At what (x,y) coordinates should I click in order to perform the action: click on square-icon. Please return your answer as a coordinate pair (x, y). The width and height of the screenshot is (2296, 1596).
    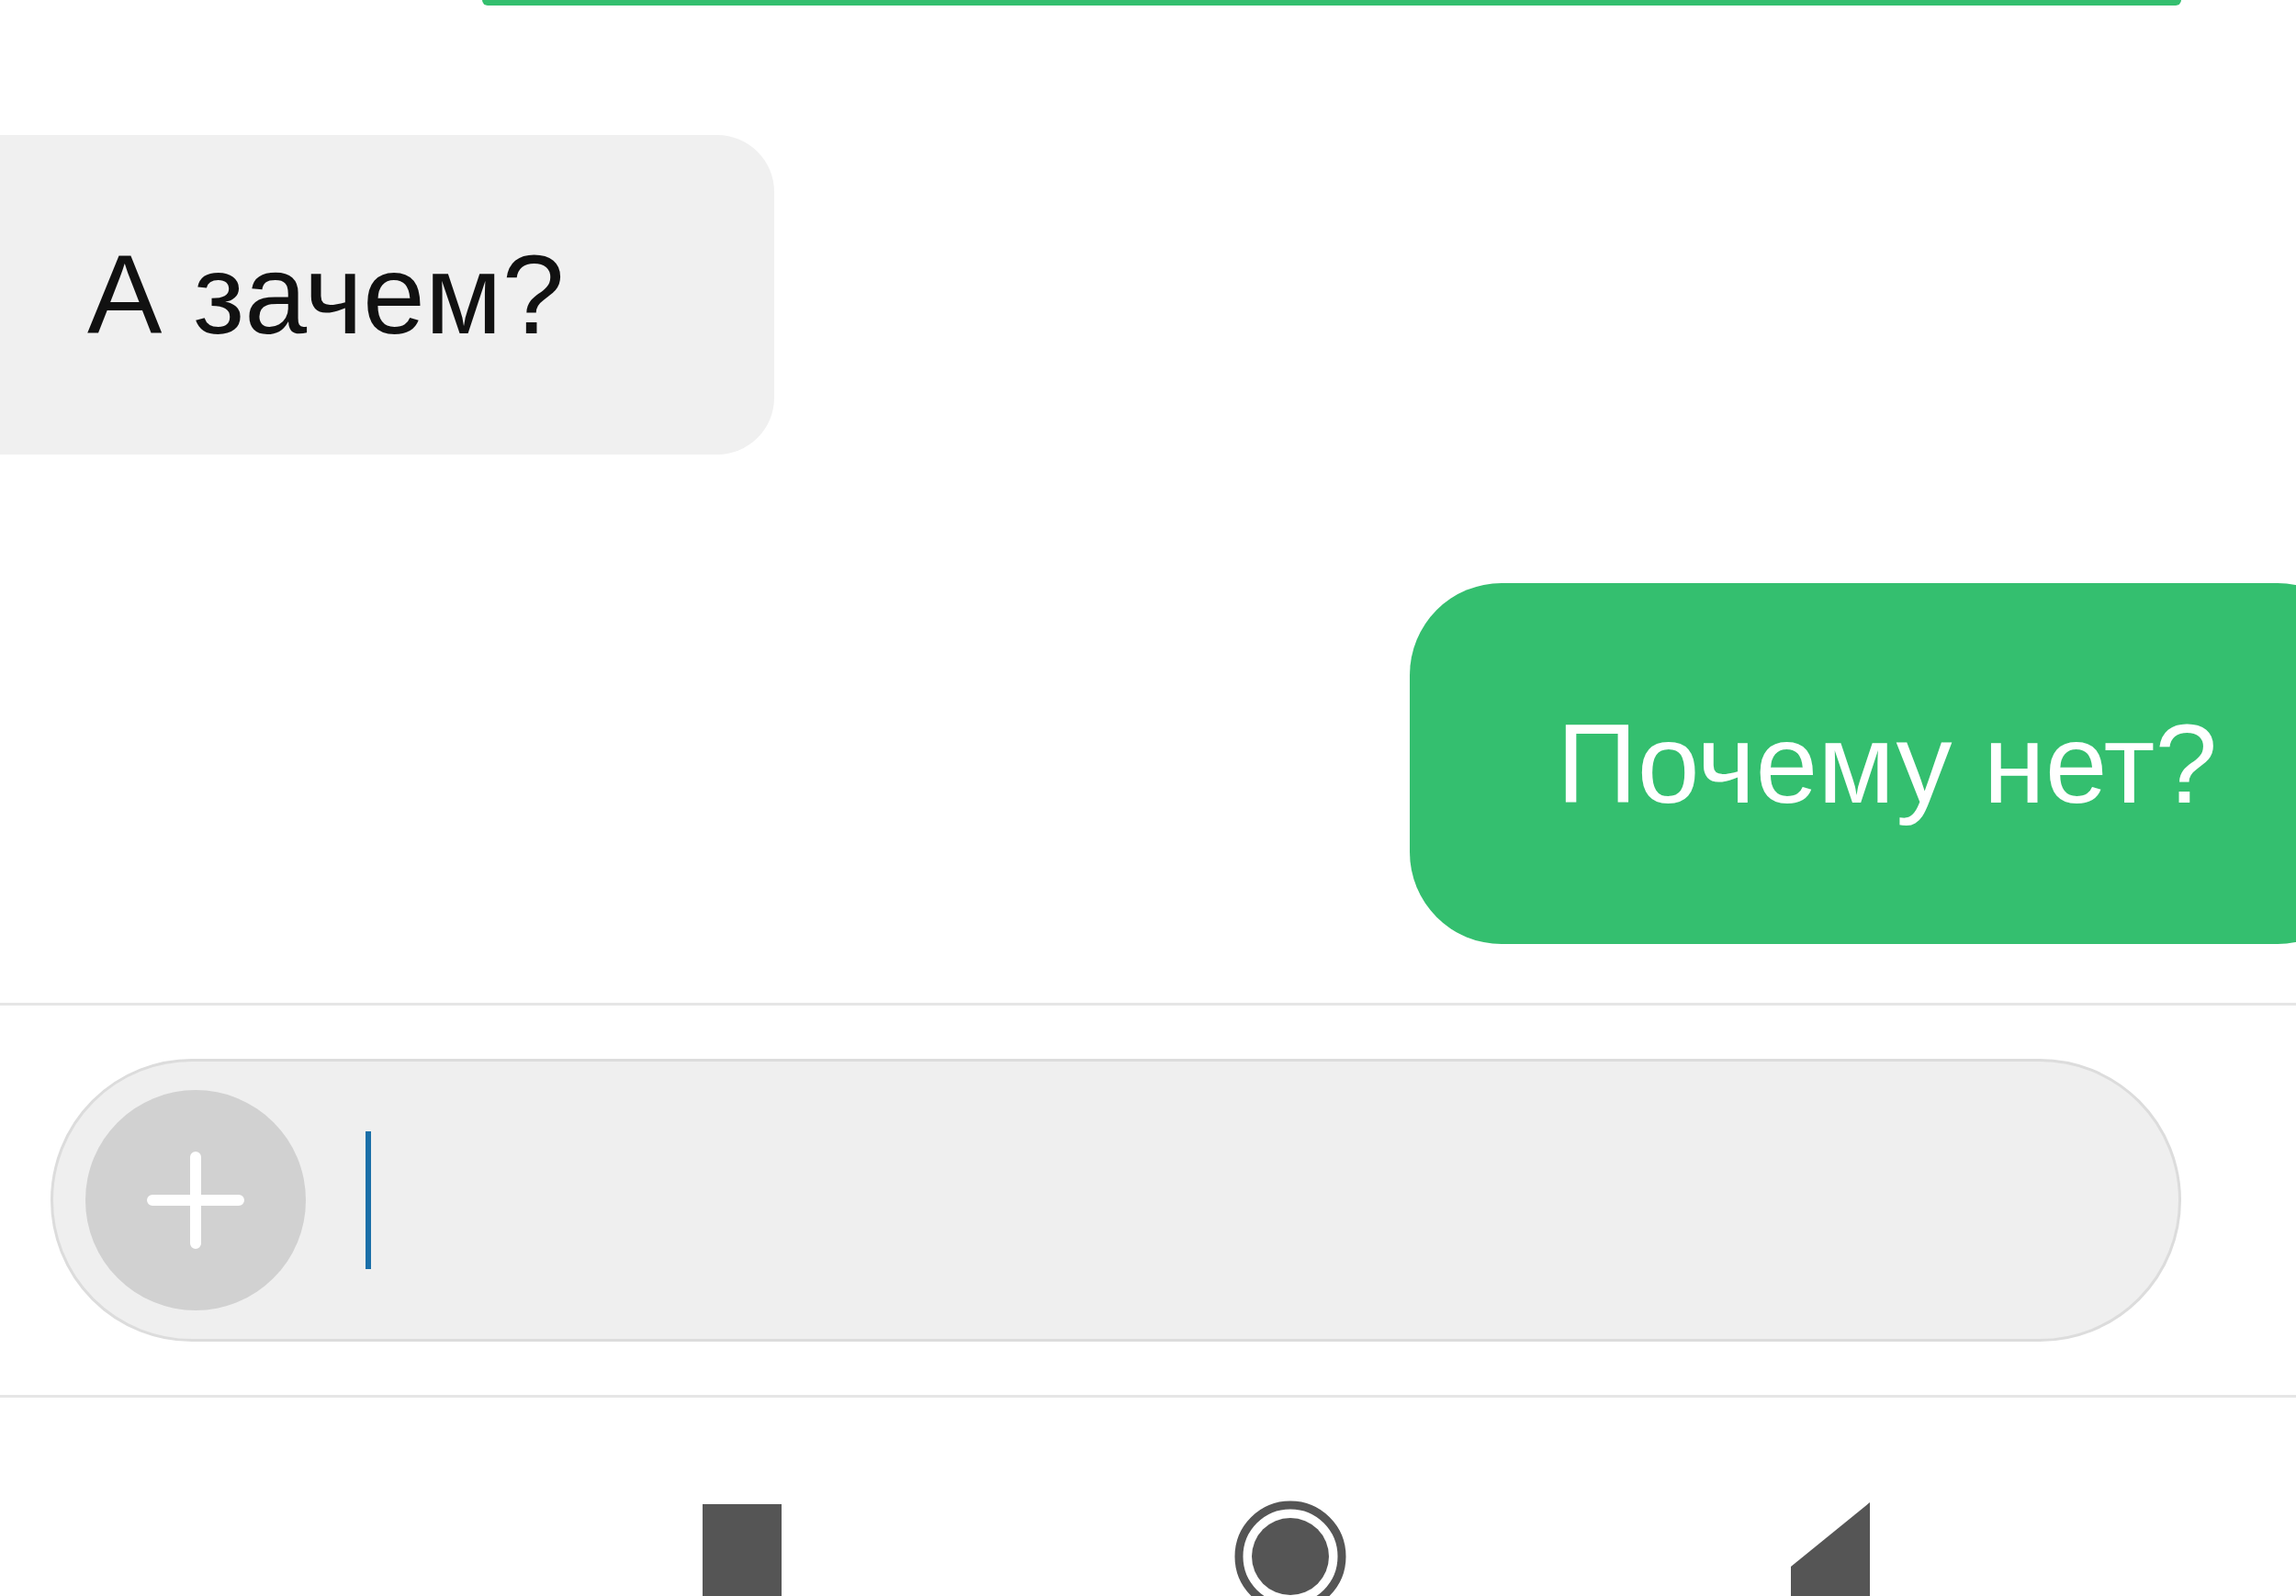
    Looking at the image, I should click on (743, 1550).